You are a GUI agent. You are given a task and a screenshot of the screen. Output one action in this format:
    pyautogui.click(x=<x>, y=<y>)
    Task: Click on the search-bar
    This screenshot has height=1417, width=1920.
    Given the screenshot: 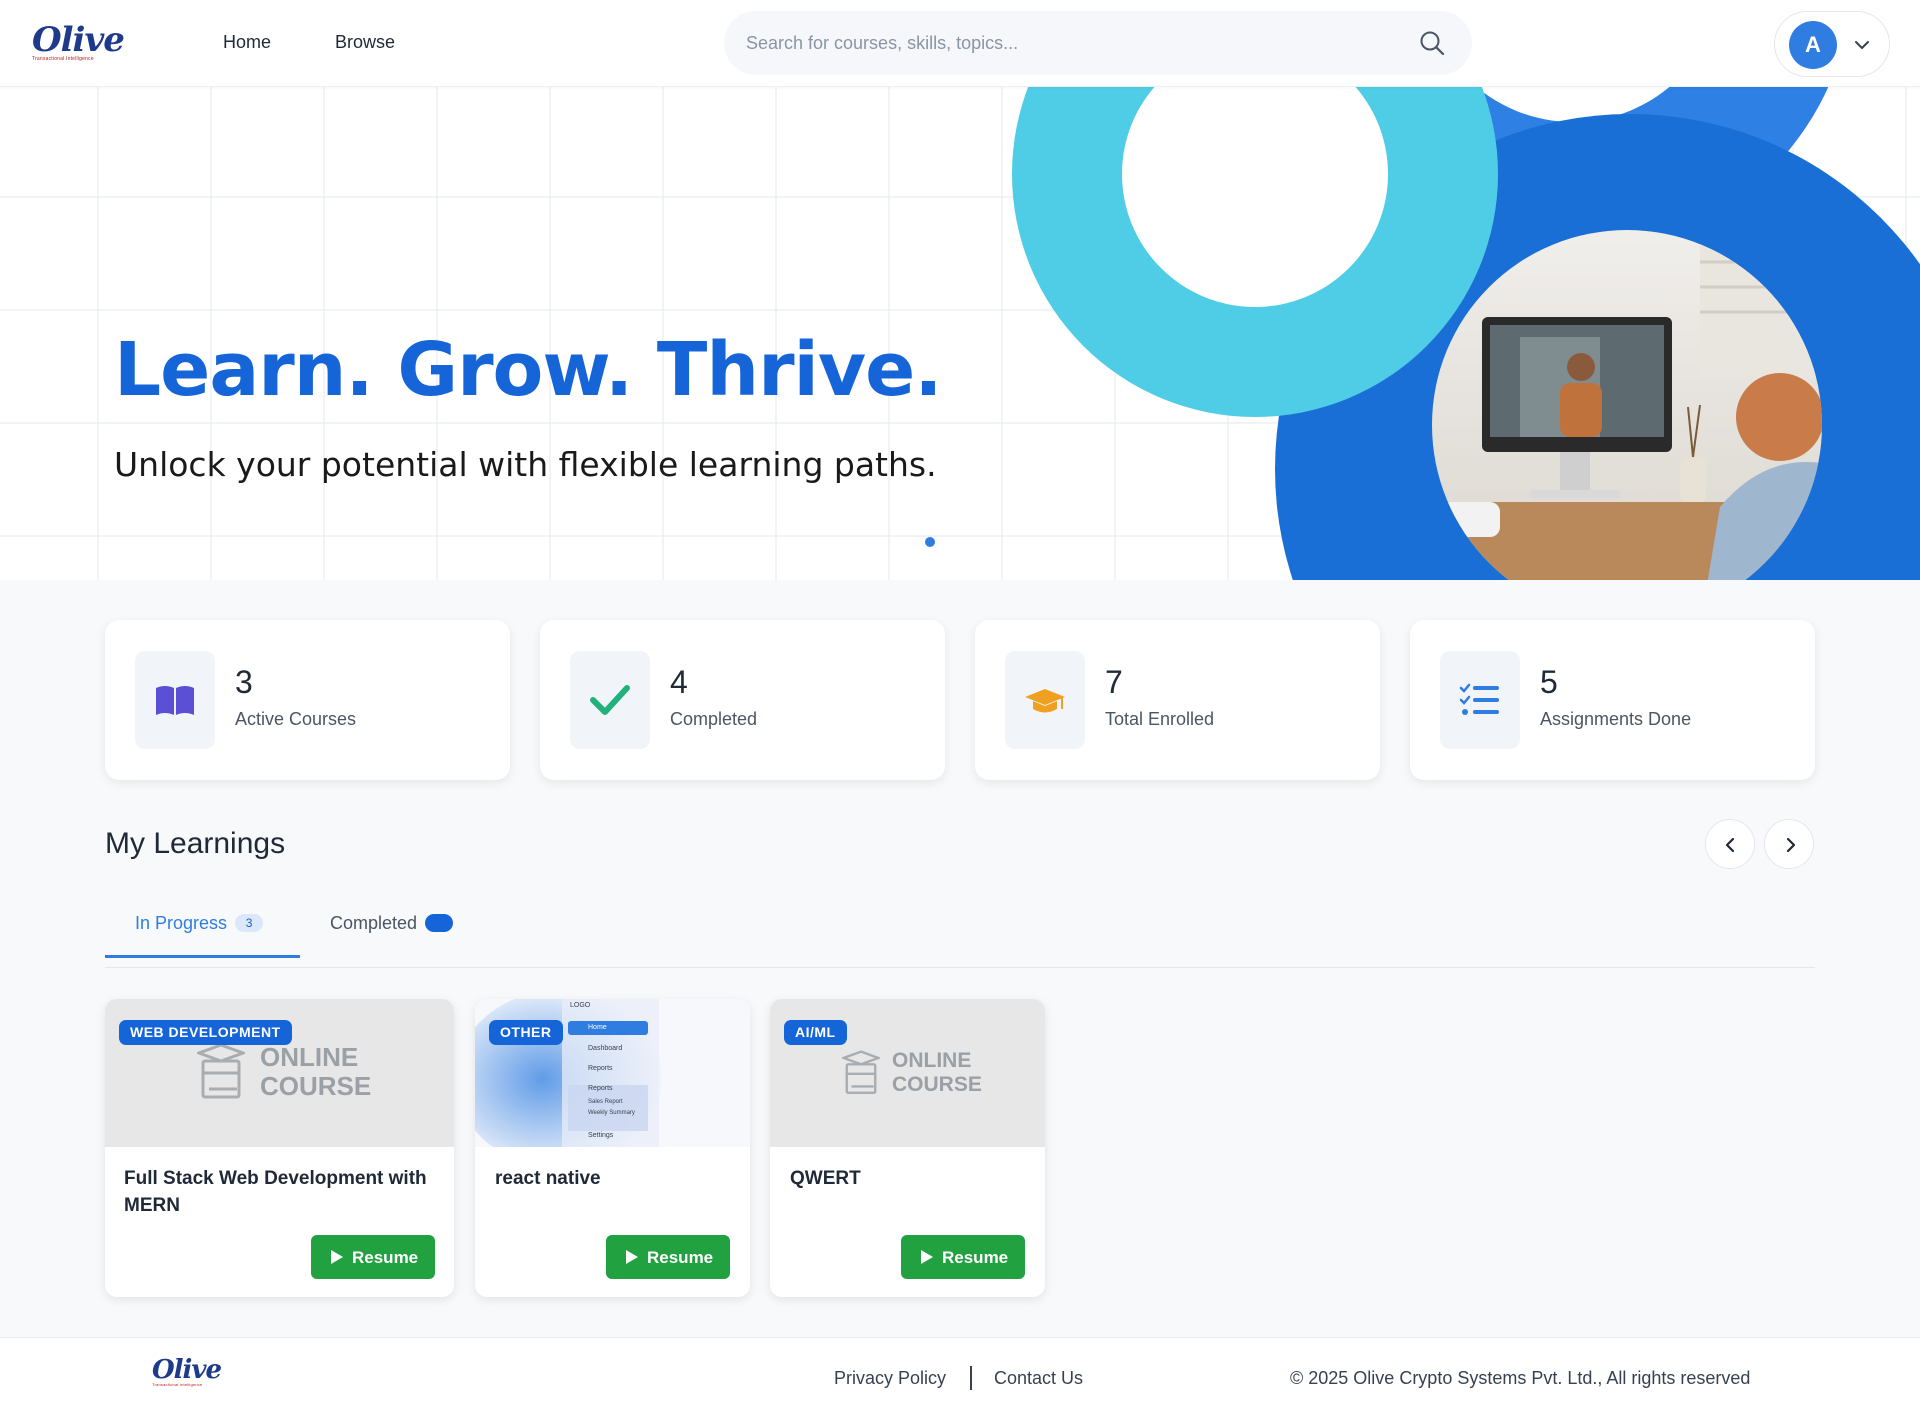 What is the action you would take?
    pyautogui.click(x=1098, y=43)
    